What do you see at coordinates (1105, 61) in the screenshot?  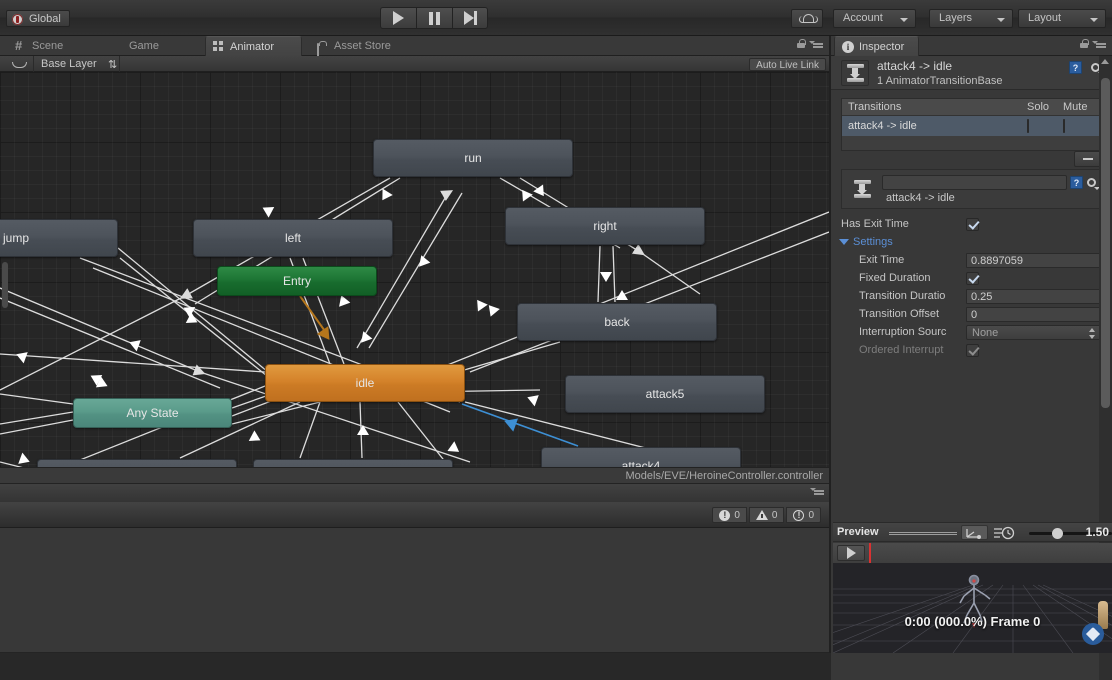 I see `scroll-up-icon` at bounding box center [1105, 61].